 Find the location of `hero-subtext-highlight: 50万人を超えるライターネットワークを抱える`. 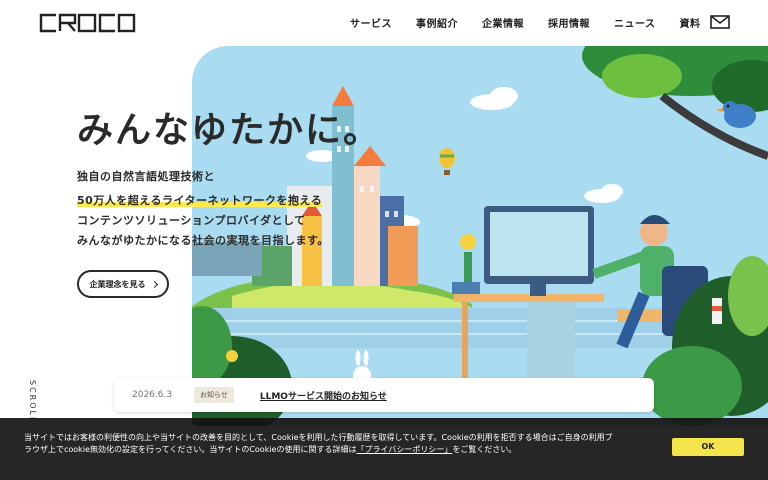

hero-subtext-highlight: 50万人を超えるライターネットワークを抱える is located at coordinates (200, 200).